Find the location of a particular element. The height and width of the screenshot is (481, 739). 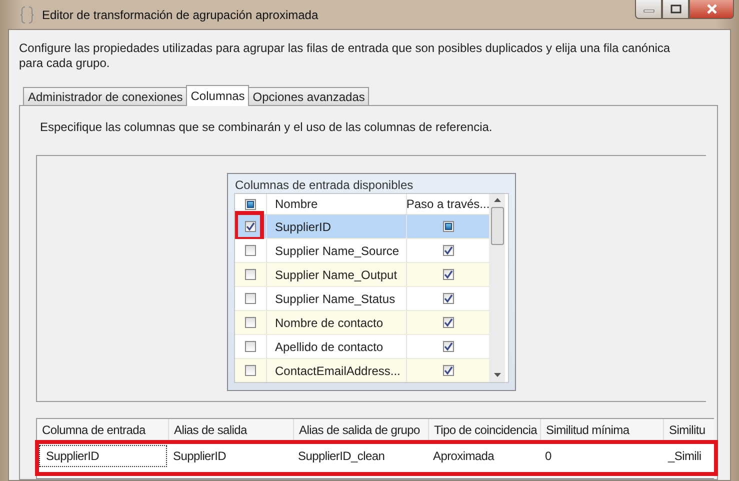

table-cell-text: _Simili is located at coordinates (684, 456).